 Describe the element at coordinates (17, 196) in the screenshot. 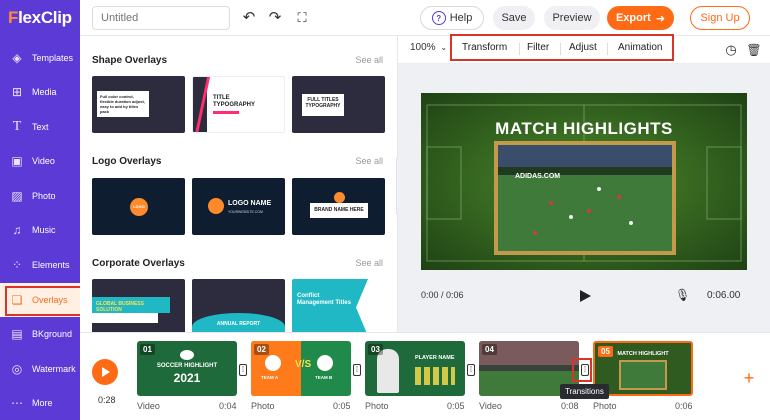

I see `photo-icon: ▨` at that location.